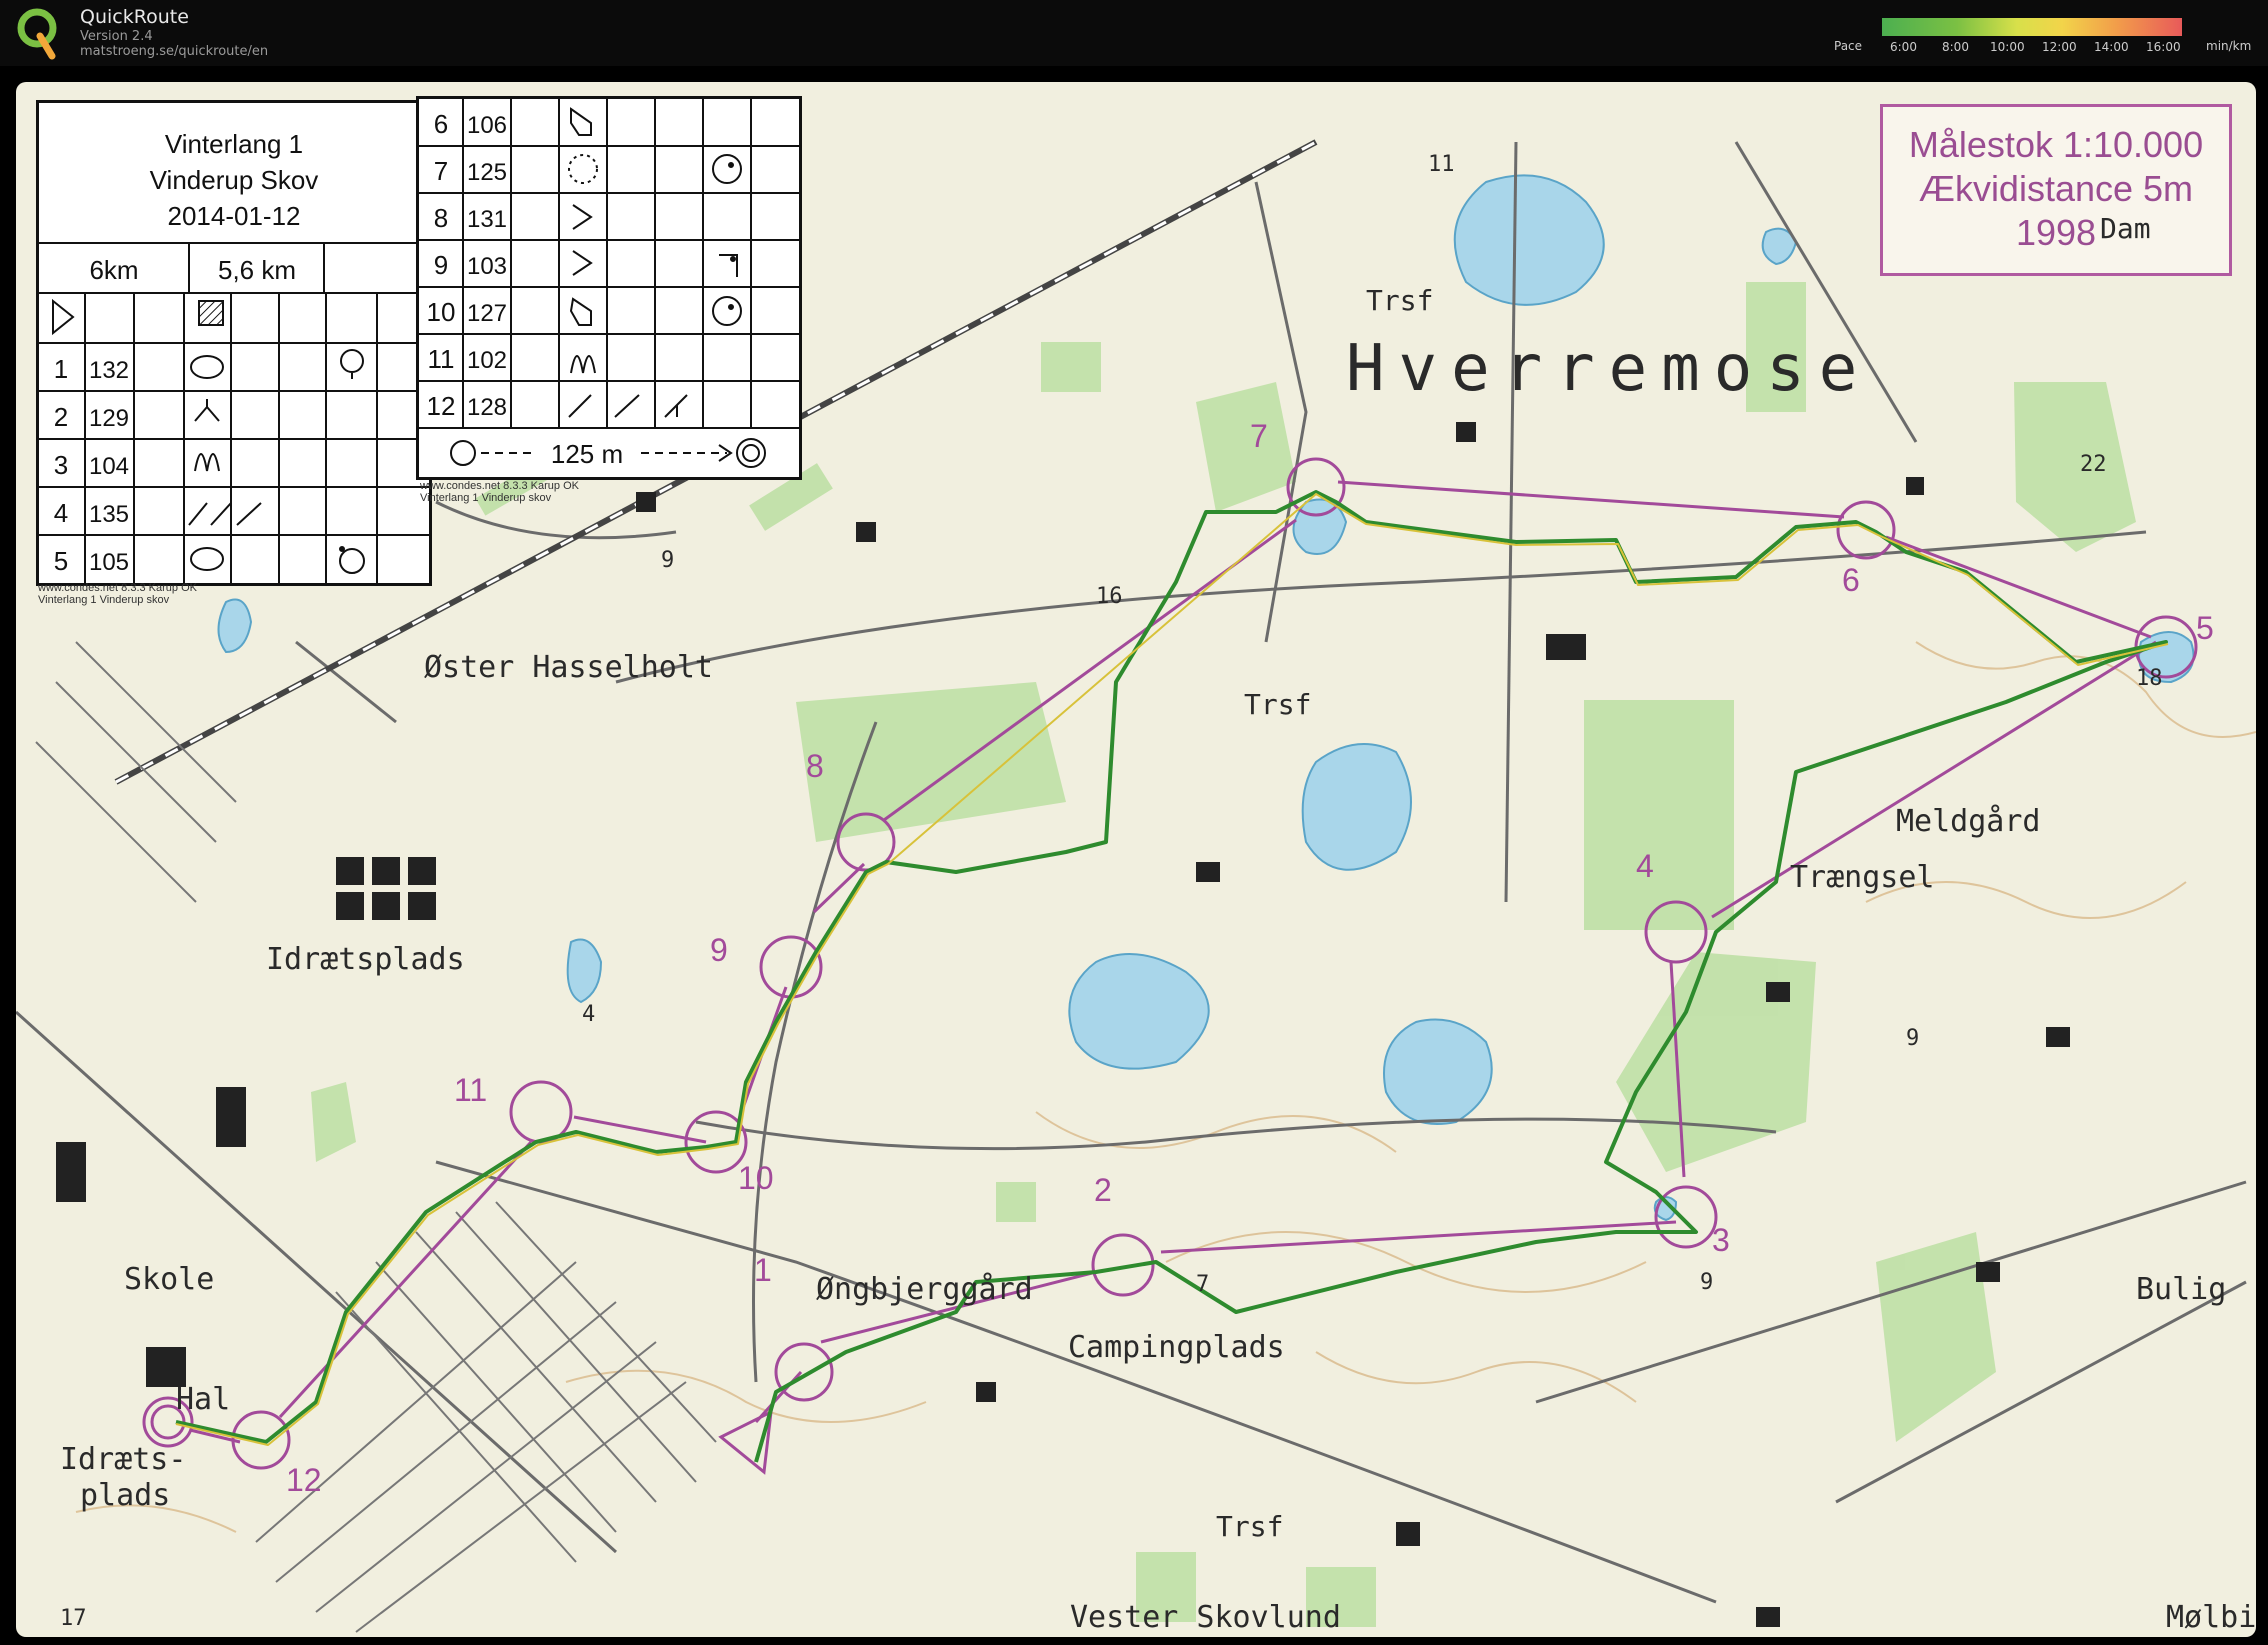 Image resolution: width=2268 pixels, height=1645 pixels. Describe the element at coordinates (61, 561) in the screenshot. I see `control-num: 5` at that location.